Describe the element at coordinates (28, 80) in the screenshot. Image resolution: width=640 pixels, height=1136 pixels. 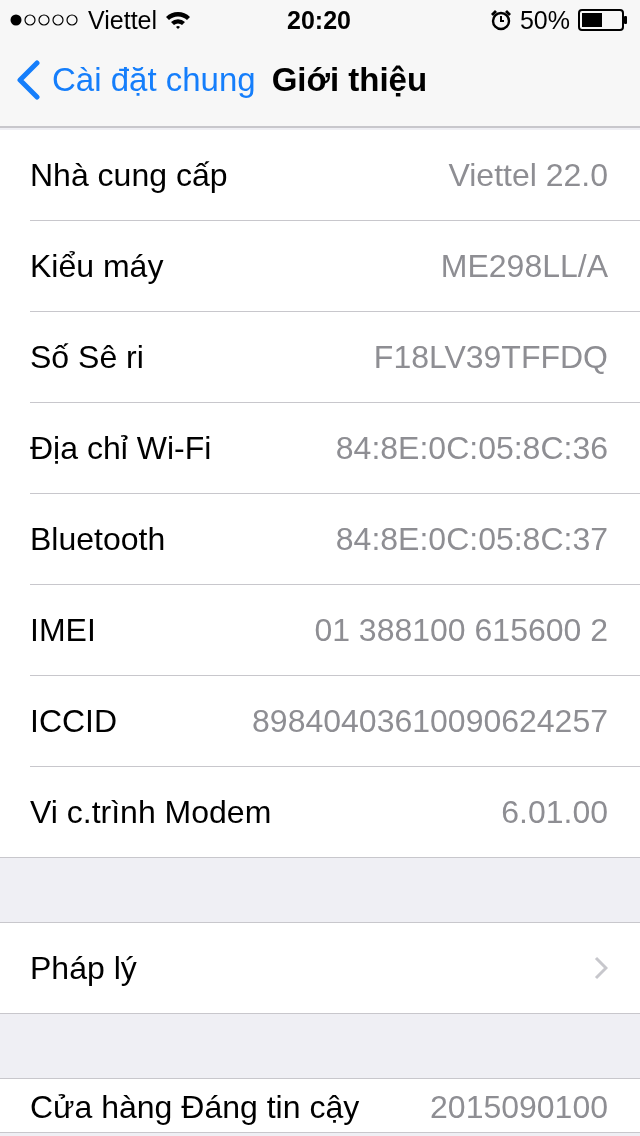
I see `back-chevron-icon` at that location.